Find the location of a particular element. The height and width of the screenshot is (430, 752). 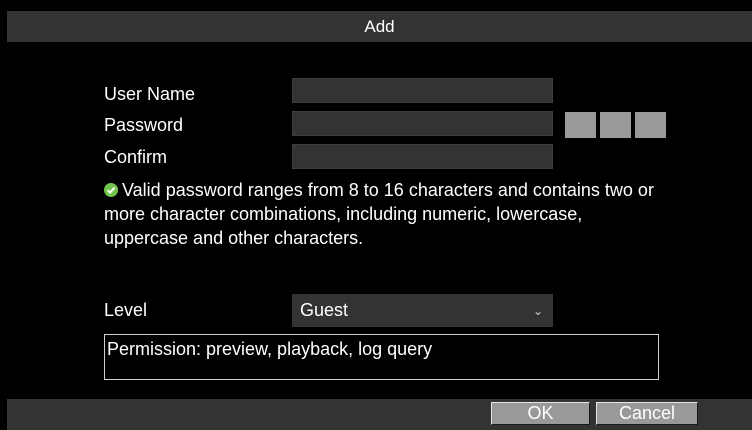

cancel-button: Cancel is located at coordinates (647, 413).